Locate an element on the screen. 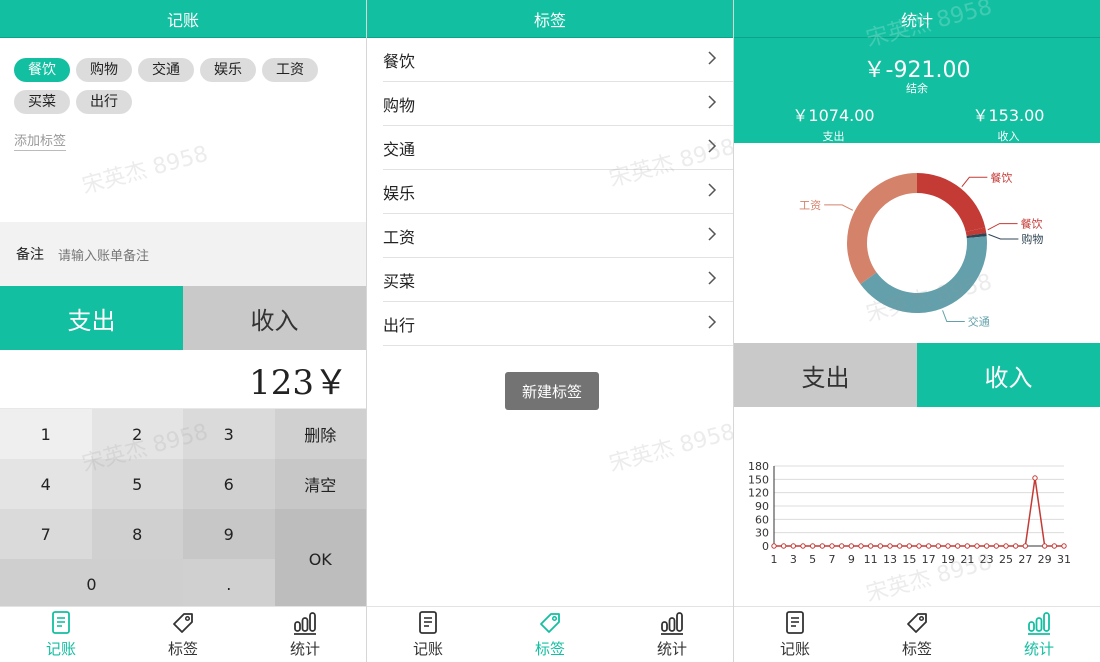 The width and height of the screenshot is (1100, 662). x-tick-label: 1 is located at coordinates (774, 559).